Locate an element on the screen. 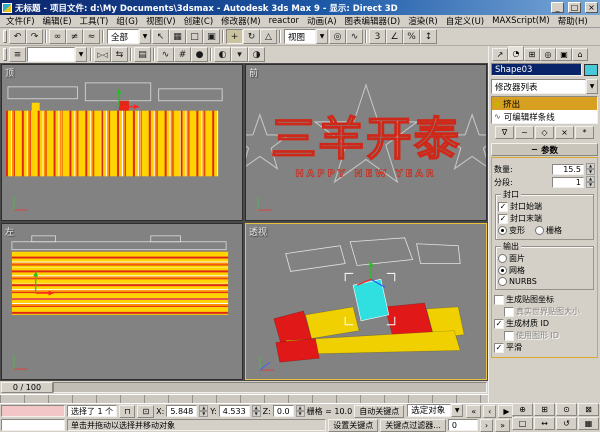 The height and width of the screenshot is (432, 600). segments-spinner: ▲ ▼ is located at coordinates (590, 182).